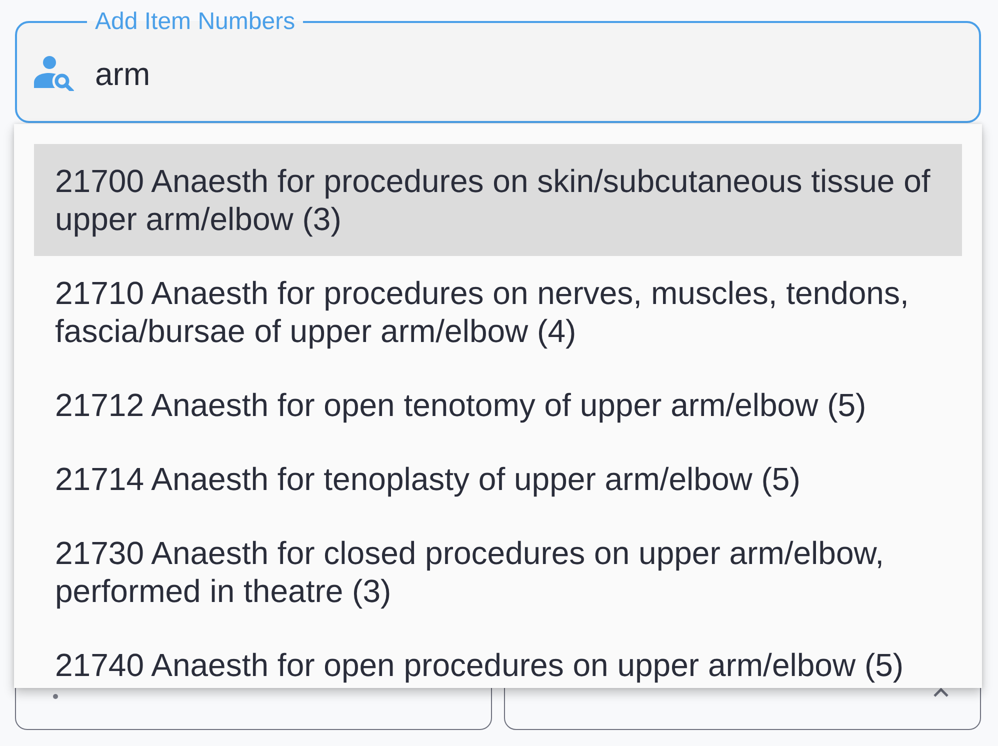 Image resolution: width=998 pixels, height=746 pixels. I want to click on dot-icon, so click(55, 696).